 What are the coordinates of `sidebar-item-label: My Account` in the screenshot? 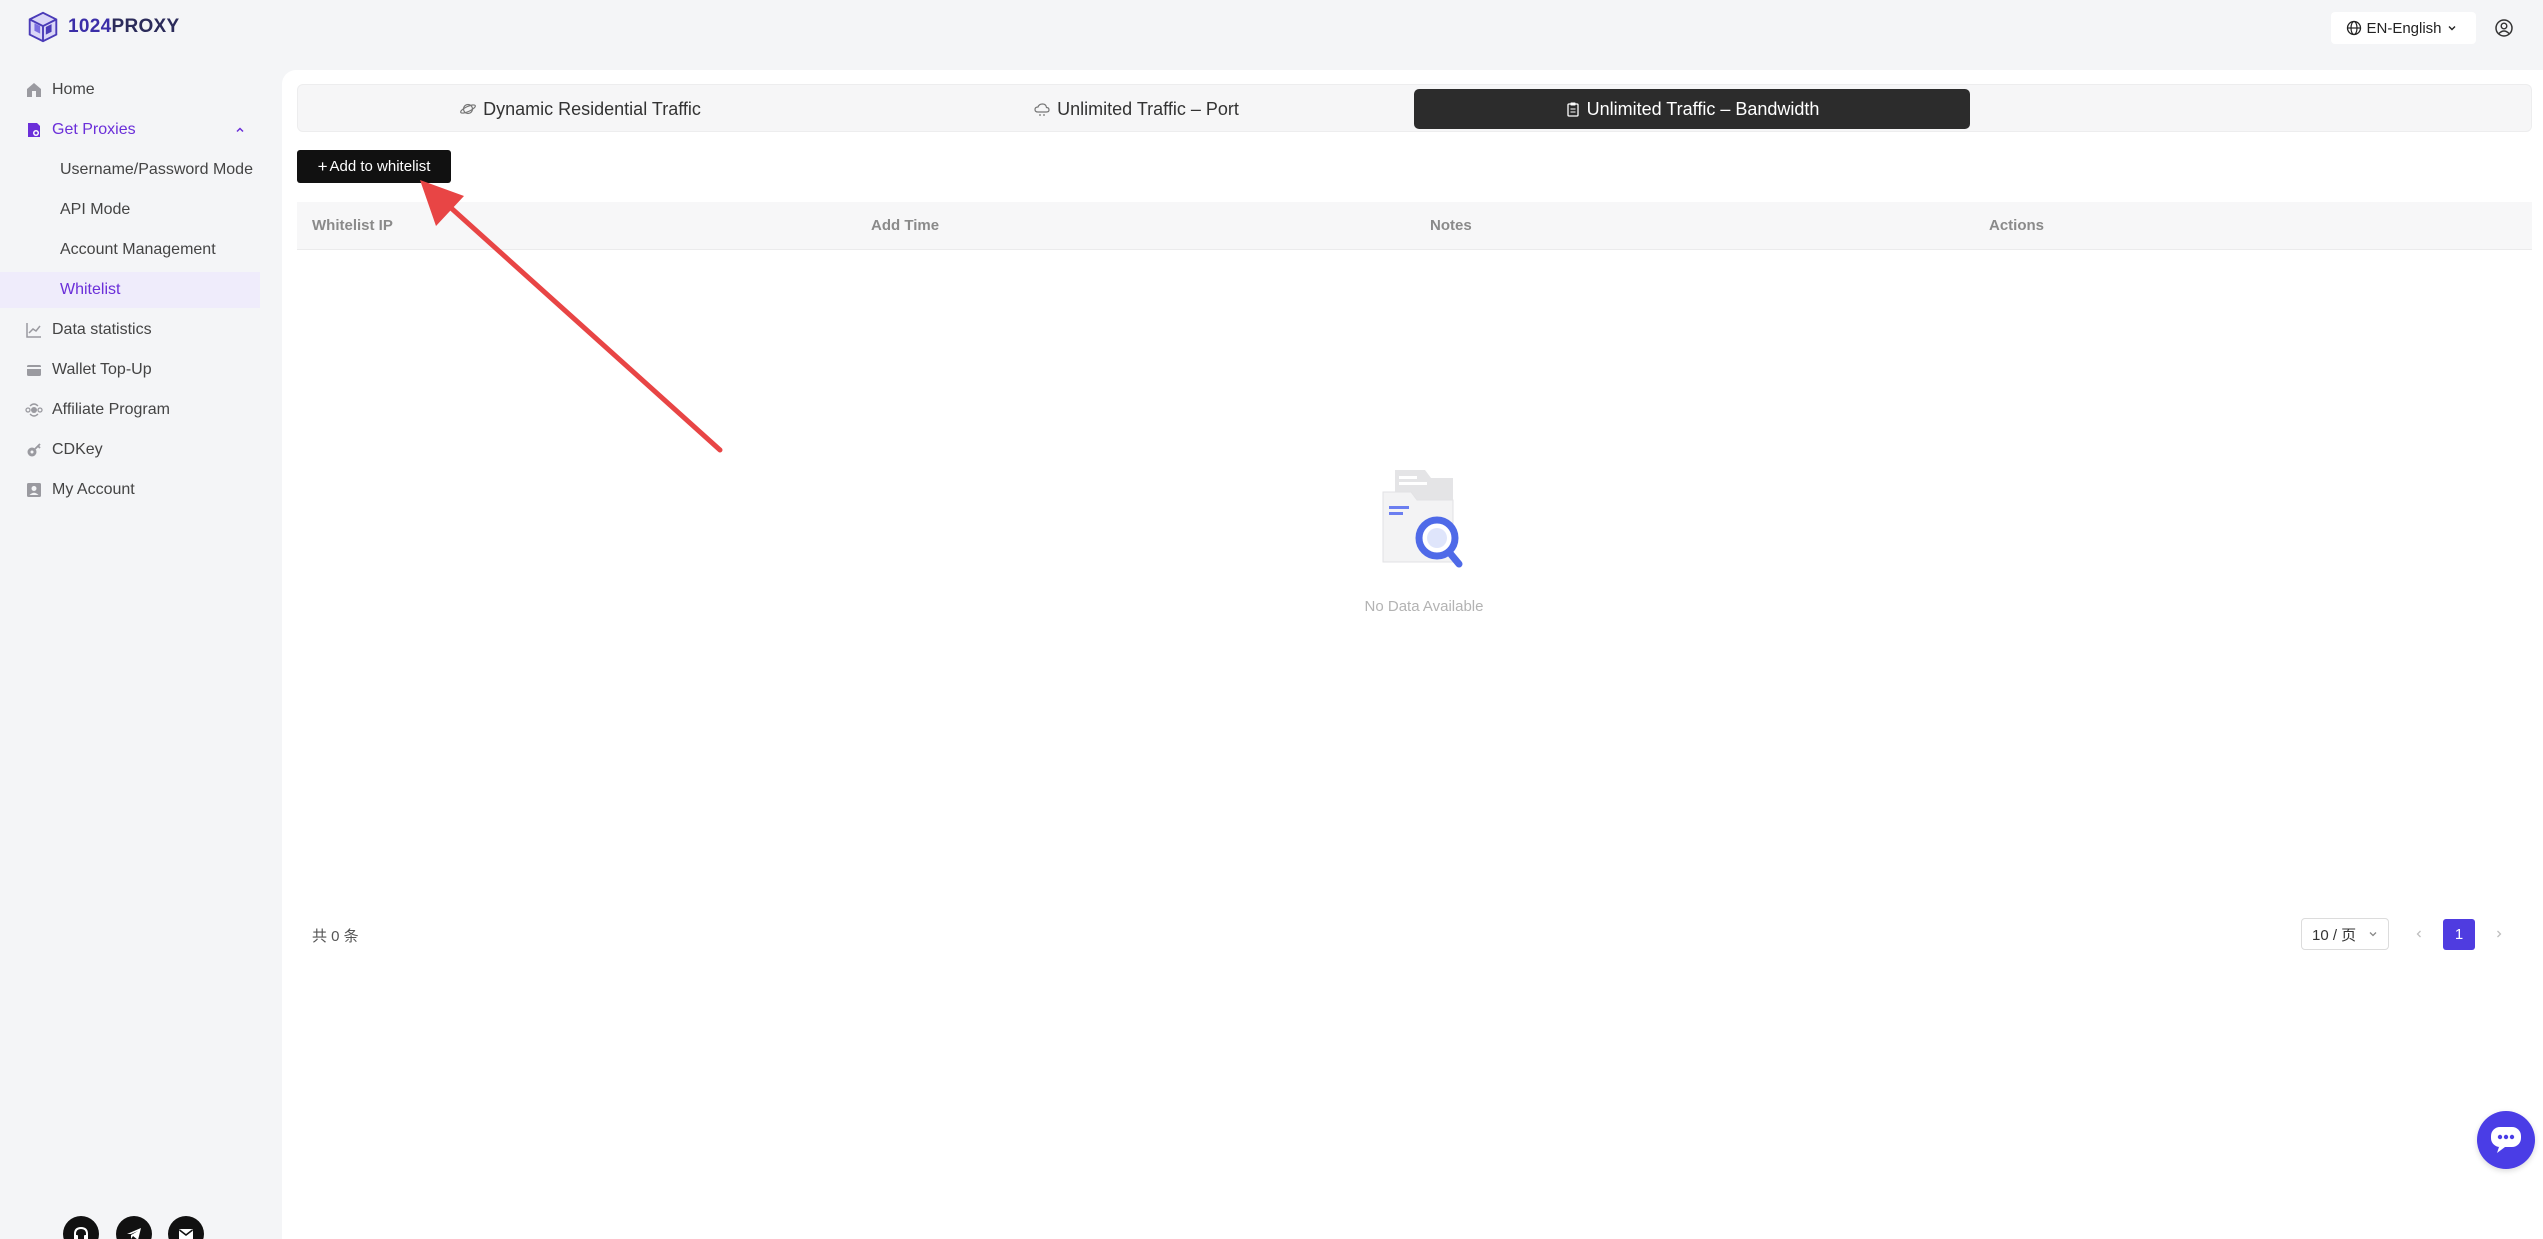 It's located at (93, 489).